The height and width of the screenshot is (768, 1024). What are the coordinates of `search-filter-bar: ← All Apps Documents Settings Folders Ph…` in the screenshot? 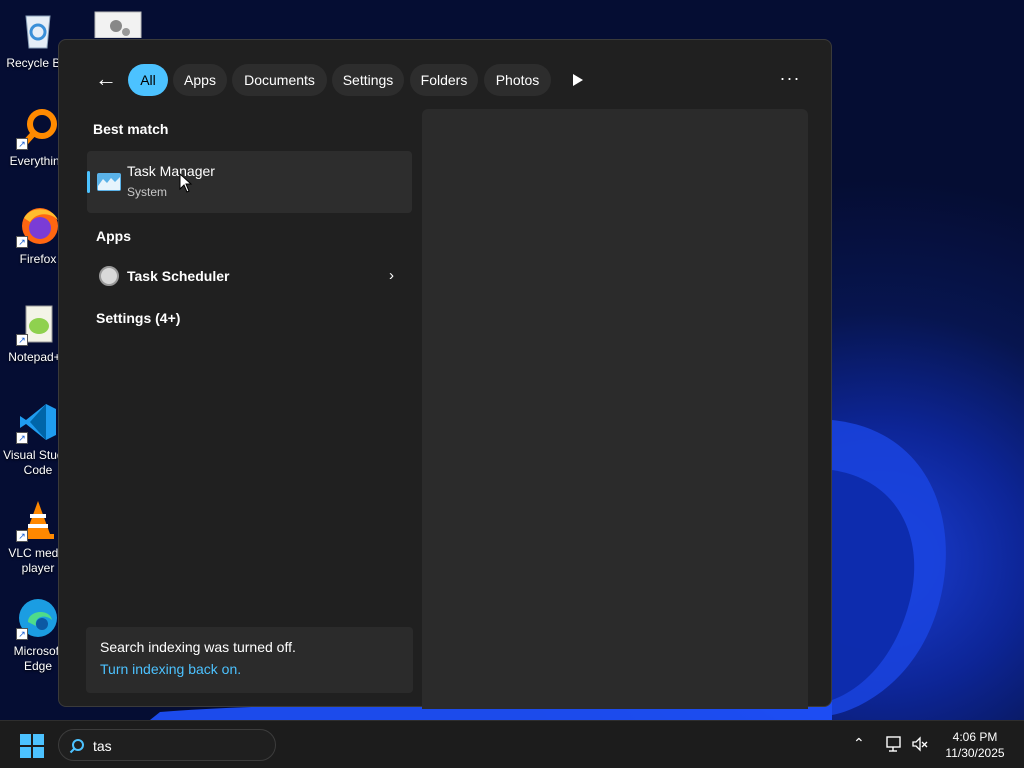 It's located at (445, 80).